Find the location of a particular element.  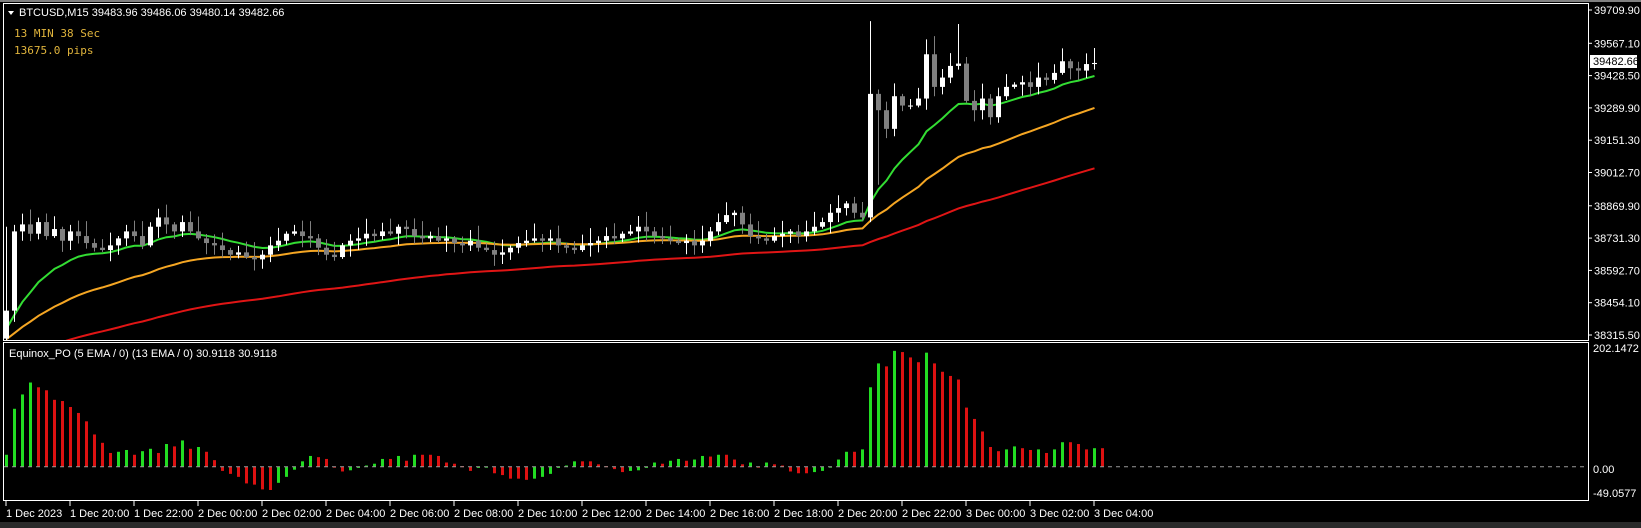

time-label: 2 Dec 10:00 is located at coordinates (547, 514).